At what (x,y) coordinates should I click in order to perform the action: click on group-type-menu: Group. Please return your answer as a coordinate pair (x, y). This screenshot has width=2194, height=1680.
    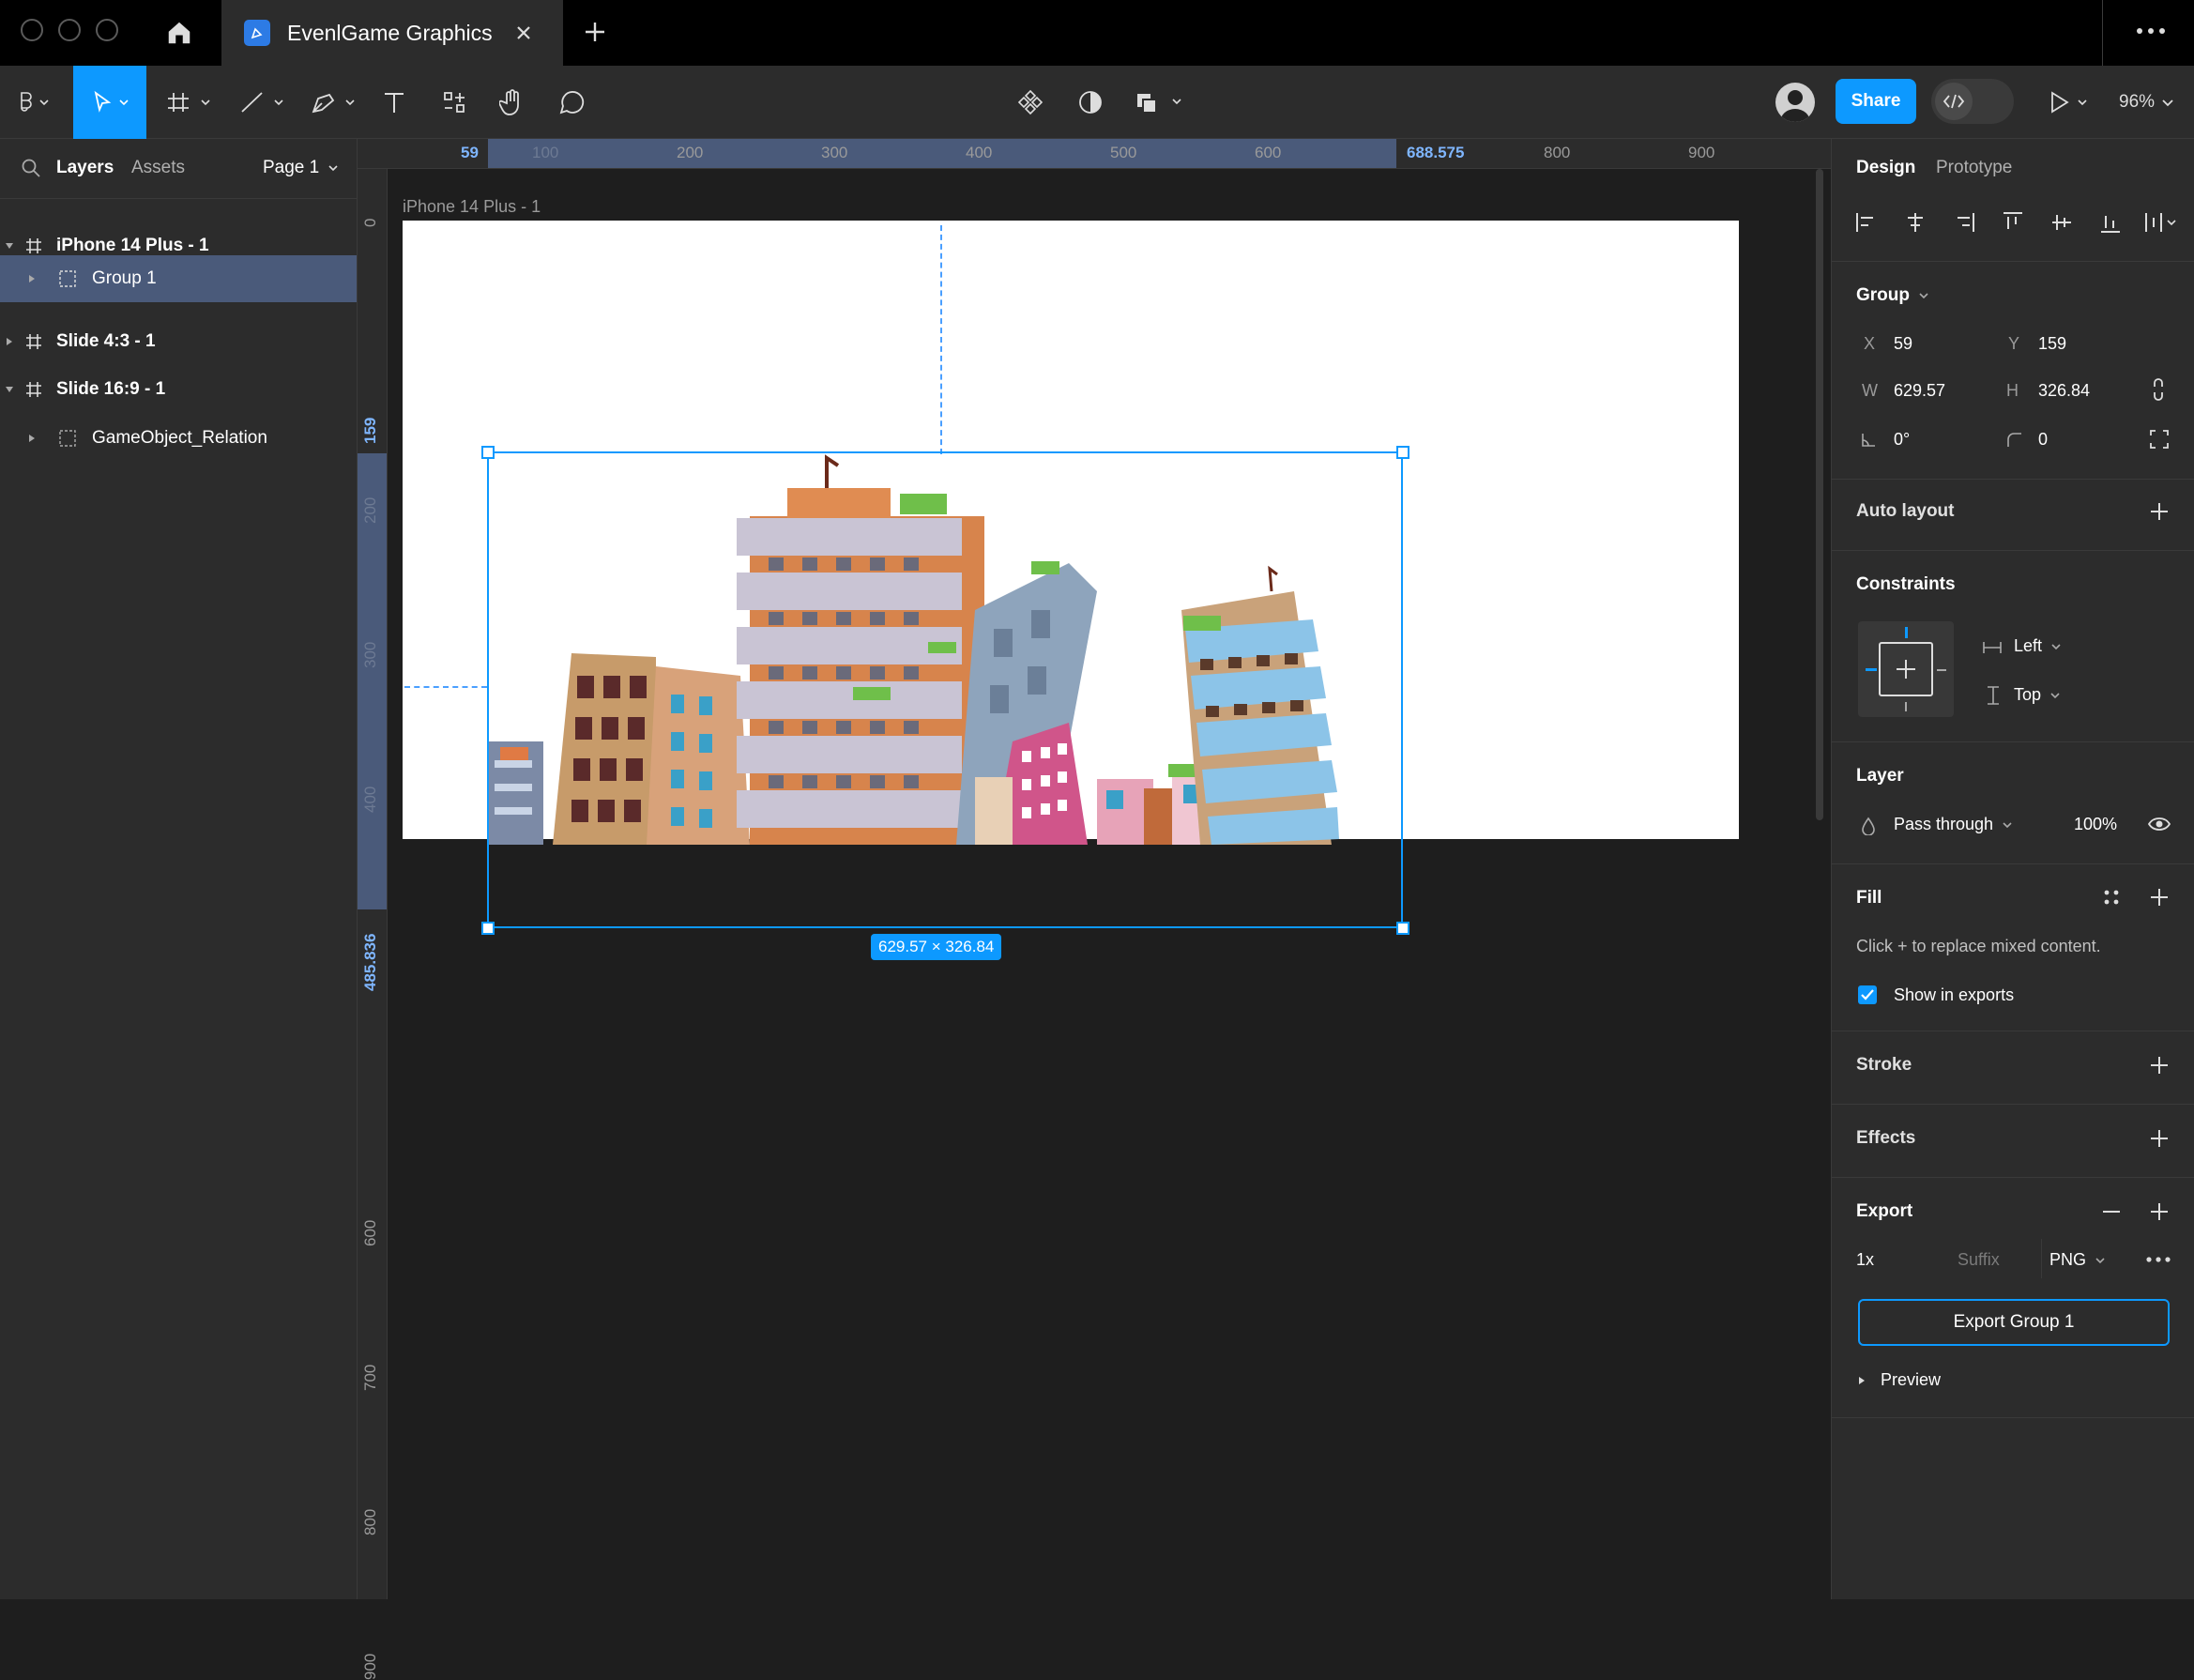
    Looking at the image, I should click on (1893, 295).